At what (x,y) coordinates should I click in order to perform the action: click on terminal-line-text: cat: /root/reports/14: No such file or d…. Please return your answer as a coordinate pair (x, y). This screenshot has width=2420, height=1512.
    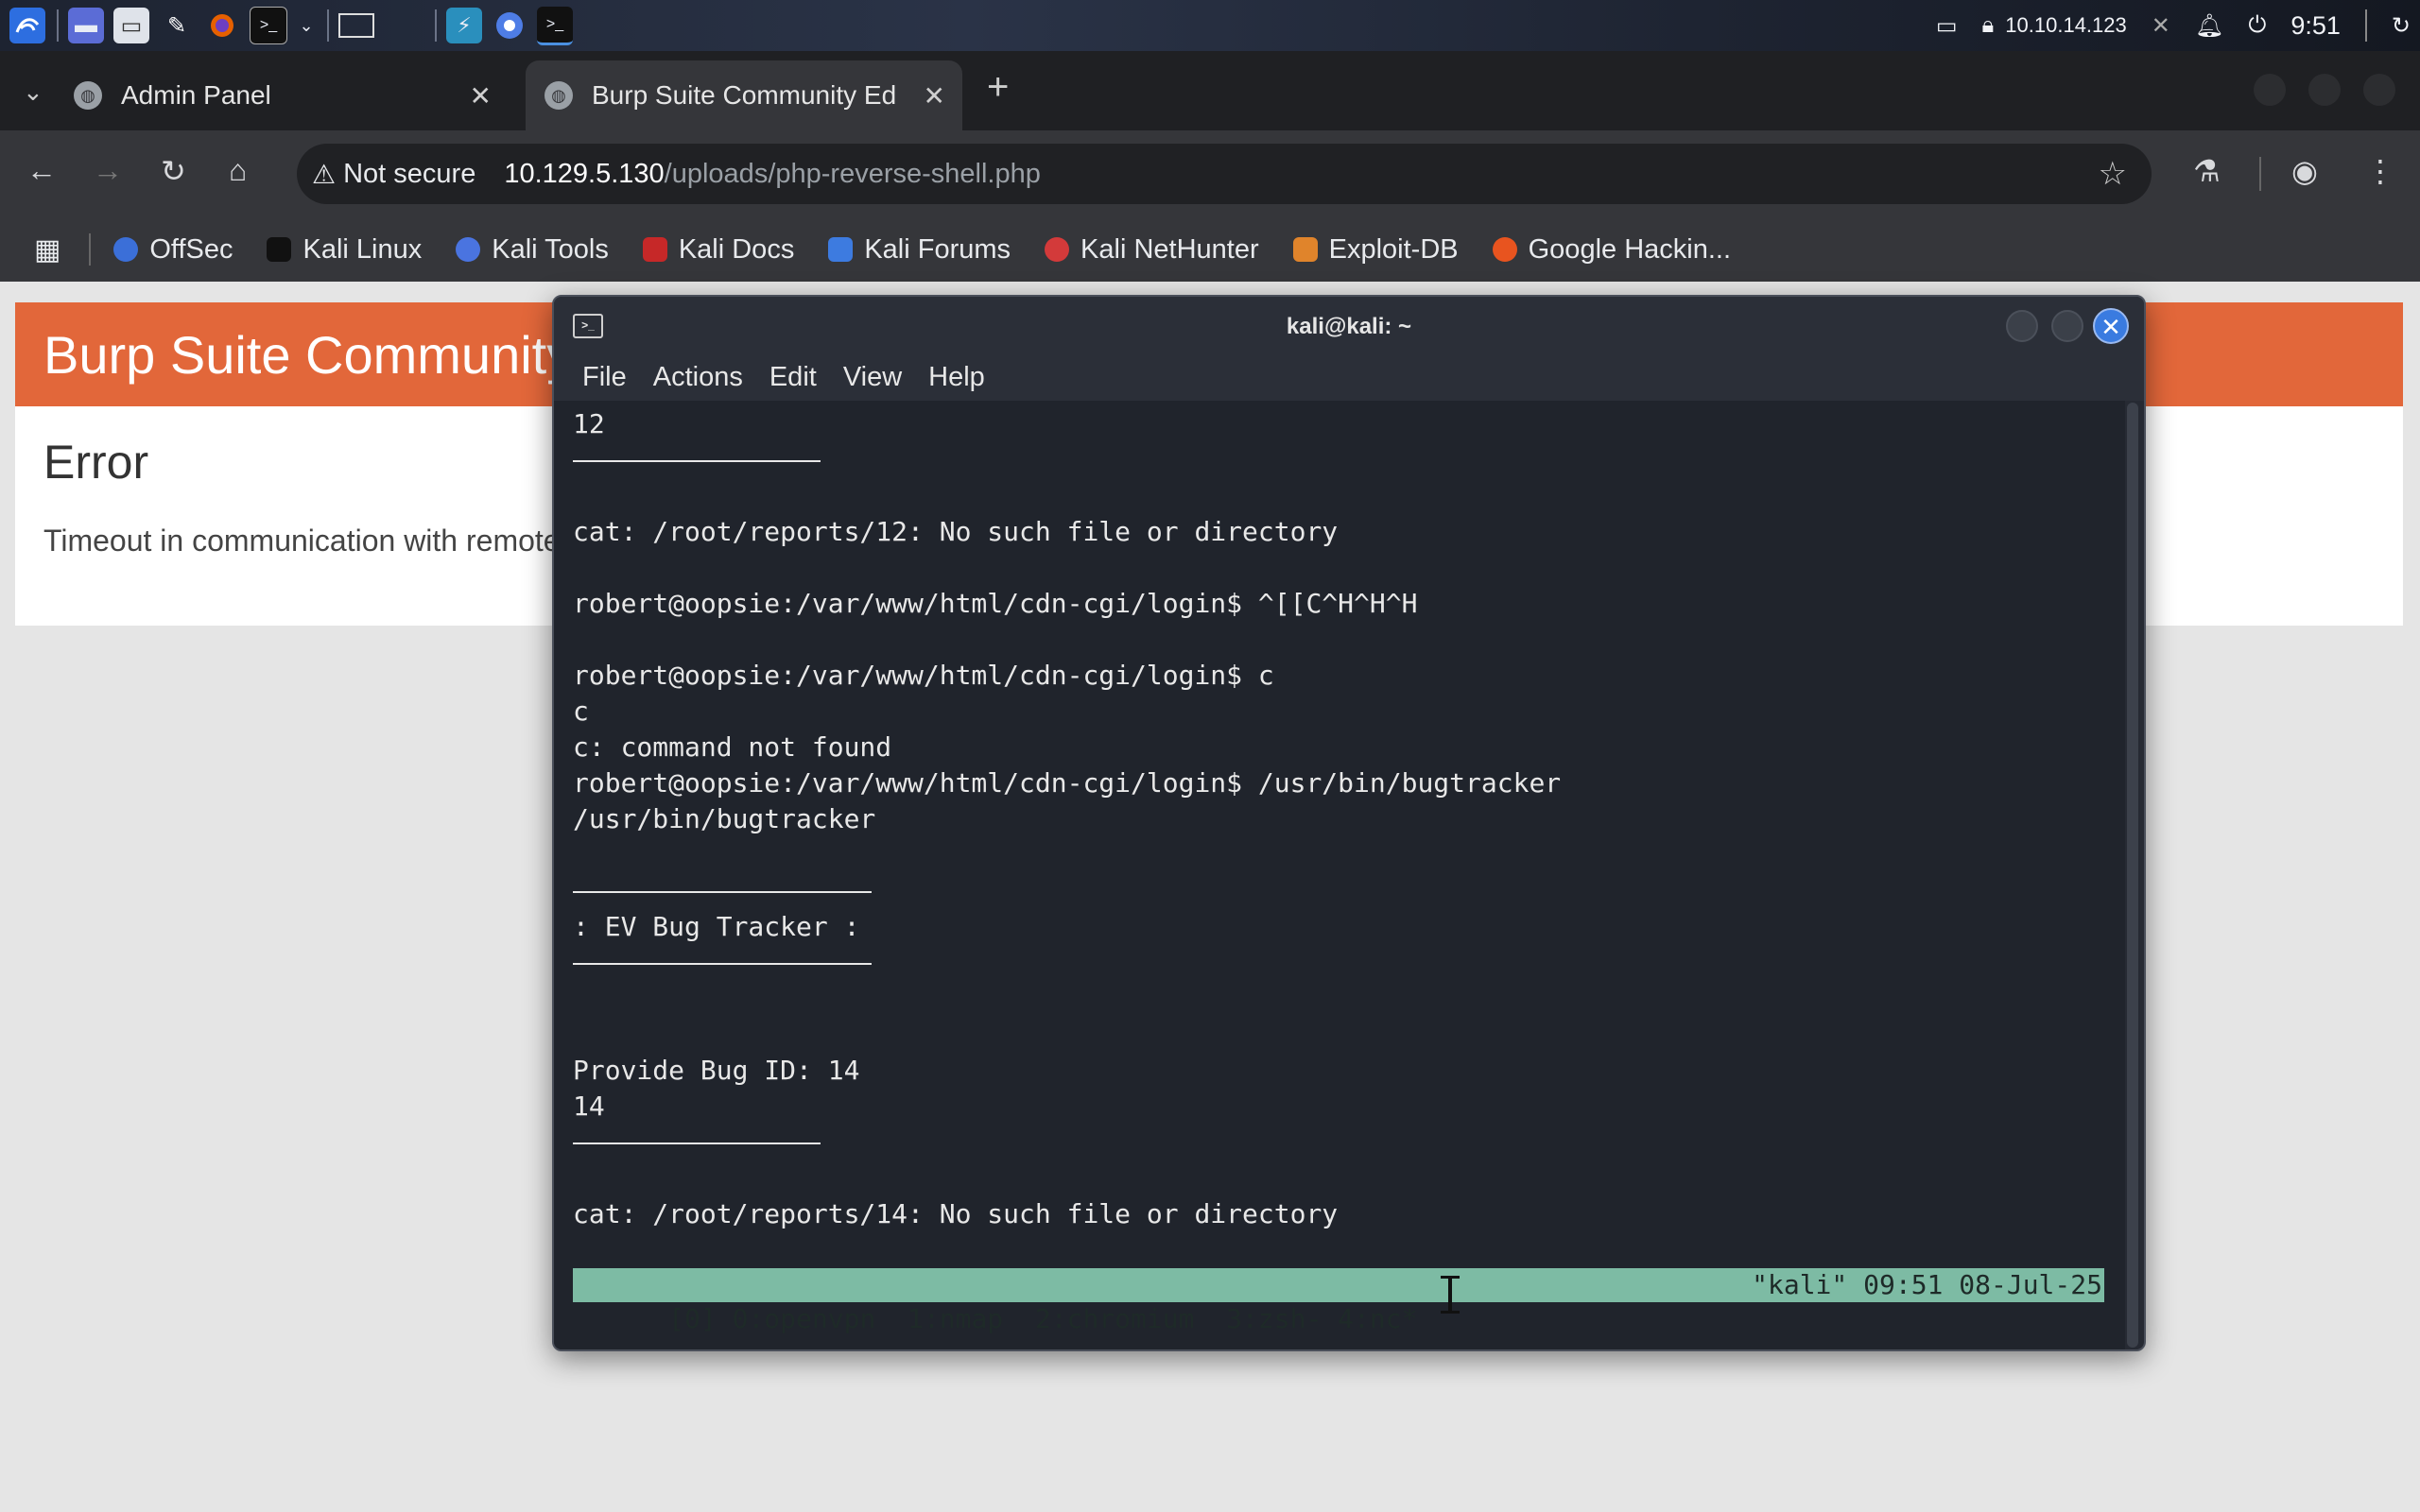
    Looking at the image, I should click on (956, 1213).